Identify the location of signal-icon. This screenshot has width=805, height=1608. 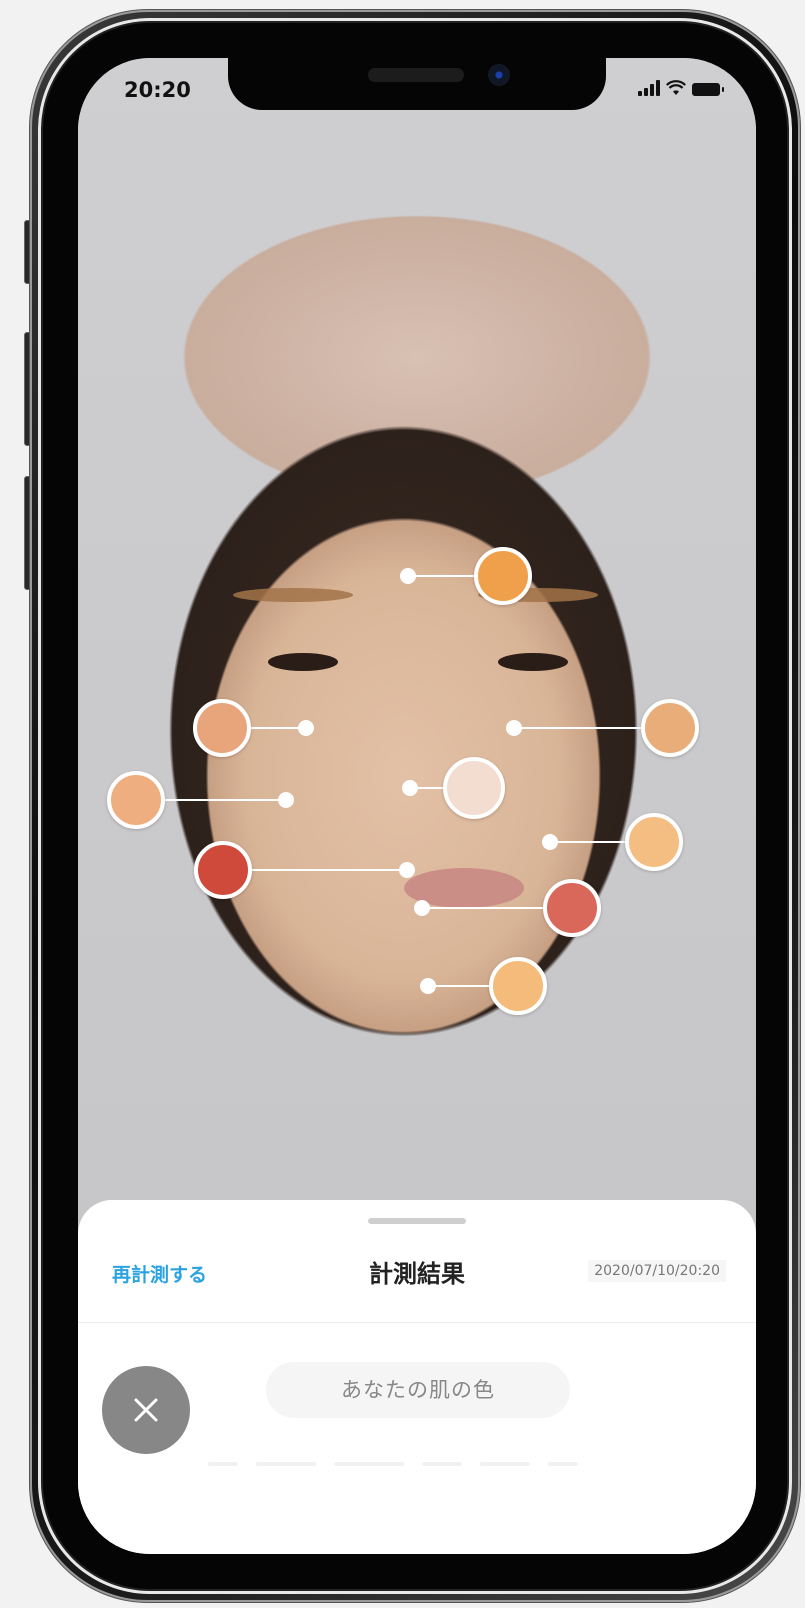
(649, 88).